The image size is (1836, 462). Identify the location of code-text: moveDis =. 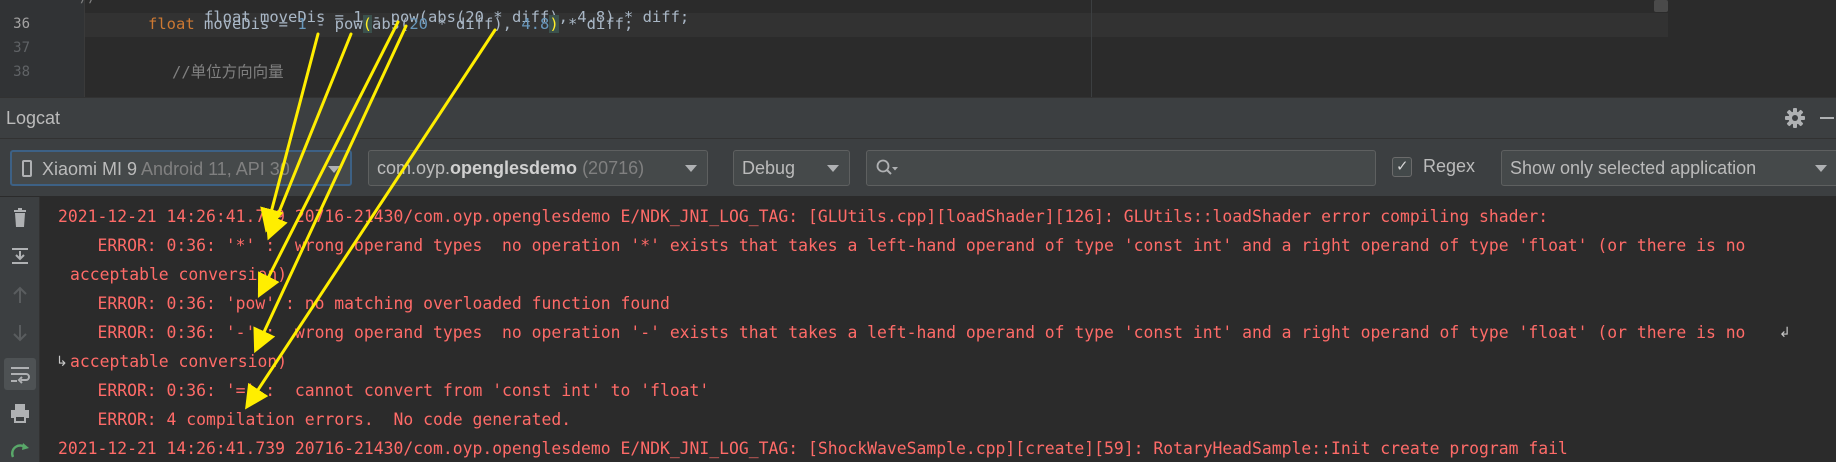
(246, 24).